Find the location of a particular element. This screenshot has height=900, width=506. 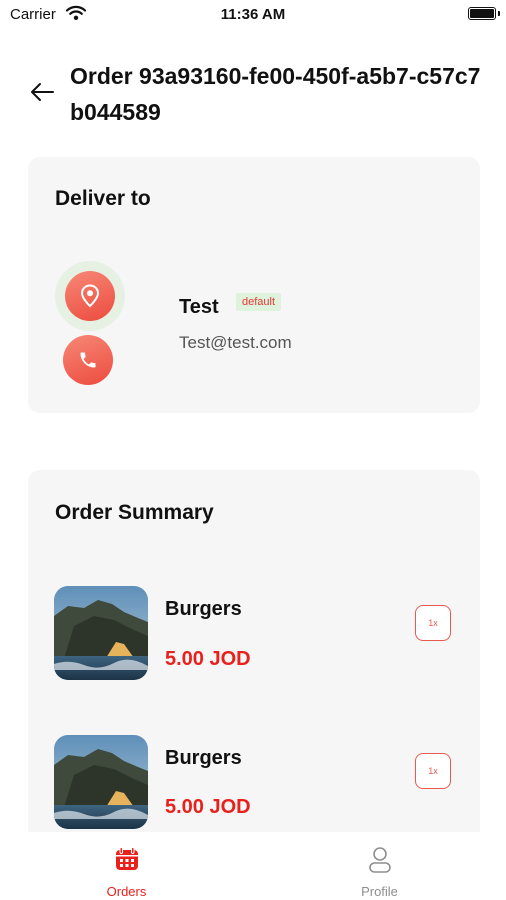

status-bar: Carrier 11:36 AM is located at coordinates (253, 15).